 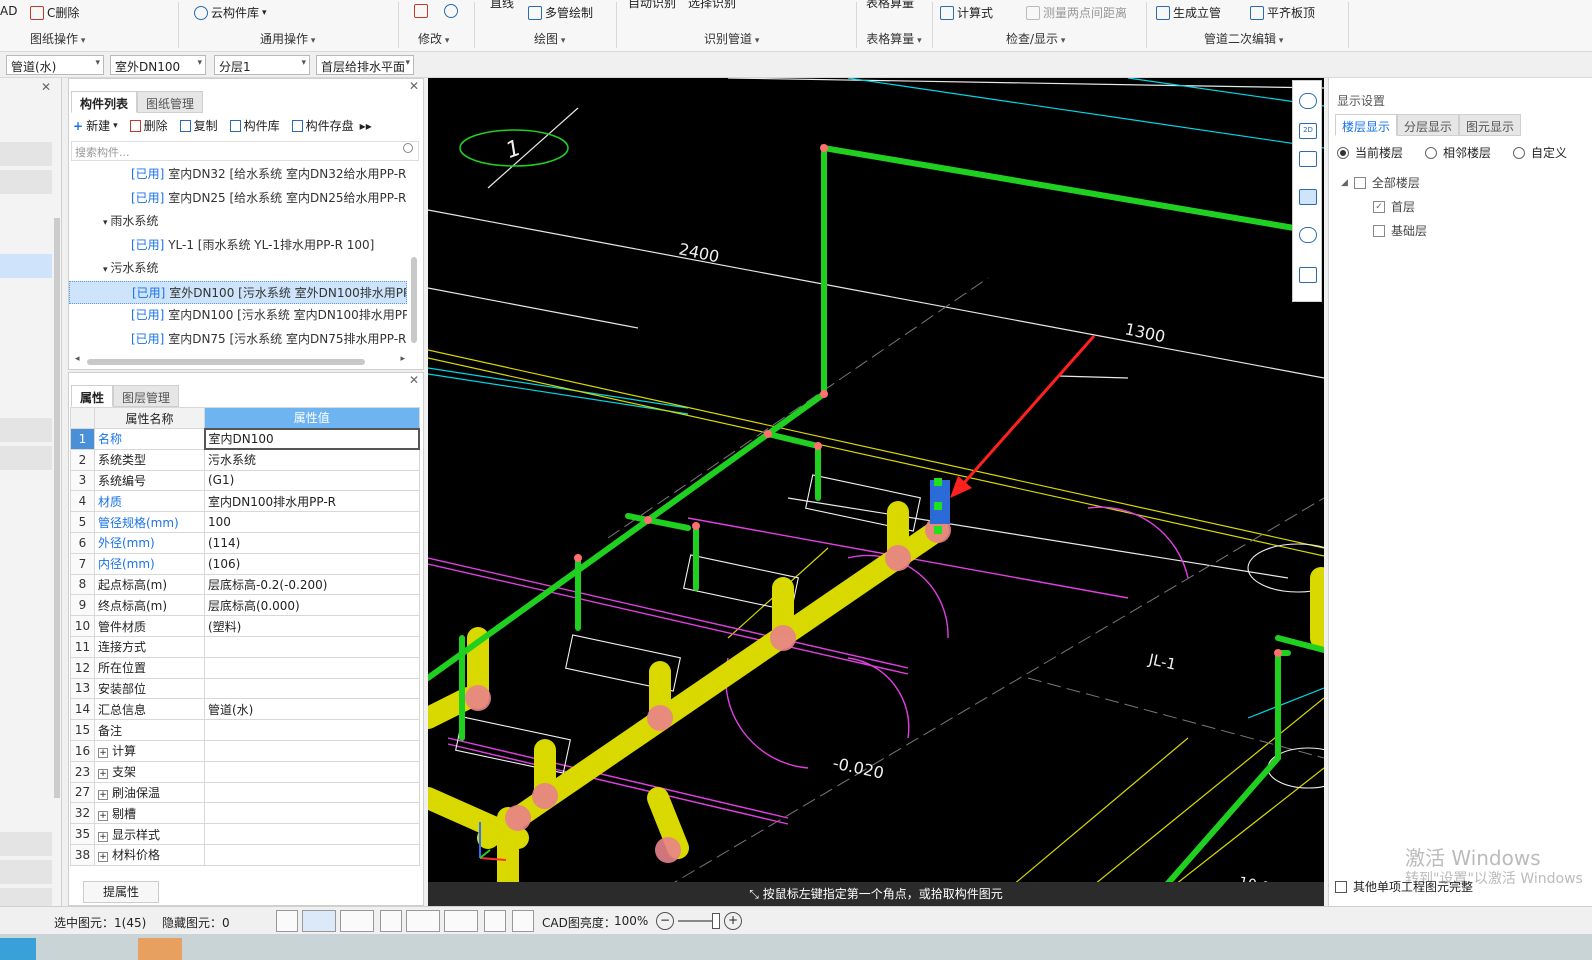 What do you see at coordinates (1308, 197) in the screenshot?
I see `cube-view-icon` at bounding box center [1308, 197].